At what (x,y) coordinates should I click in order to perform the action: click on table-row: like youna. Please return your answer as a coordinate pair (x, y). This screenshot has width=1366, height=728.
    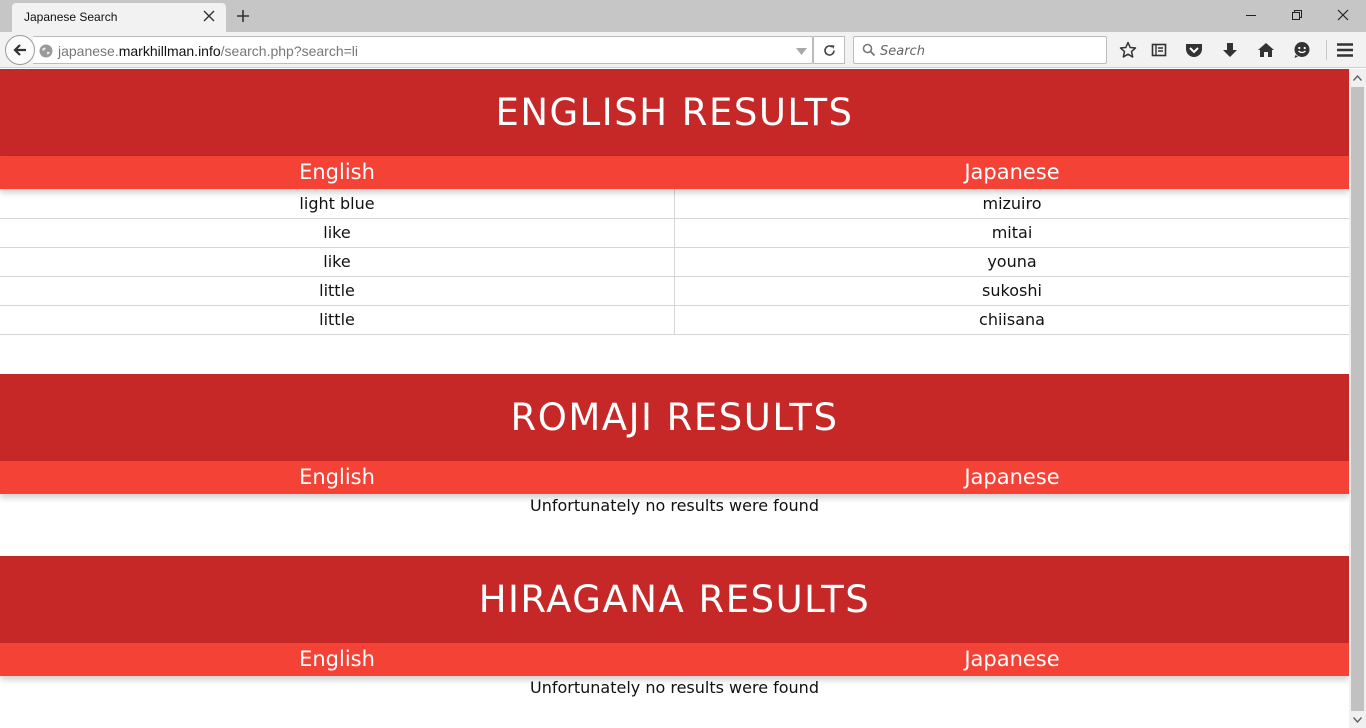
    Looking at the image, I should click on (674, 261).